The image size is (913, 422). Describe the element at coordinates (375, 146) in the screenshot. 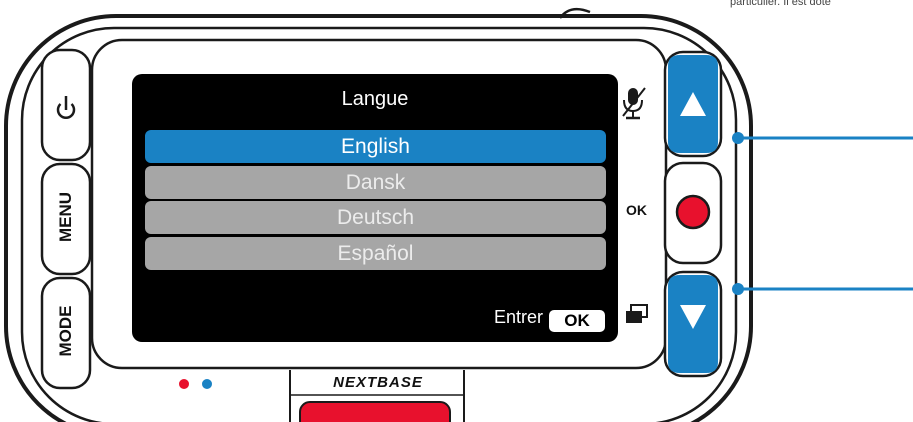

I see `language-option-english: English` at that location.